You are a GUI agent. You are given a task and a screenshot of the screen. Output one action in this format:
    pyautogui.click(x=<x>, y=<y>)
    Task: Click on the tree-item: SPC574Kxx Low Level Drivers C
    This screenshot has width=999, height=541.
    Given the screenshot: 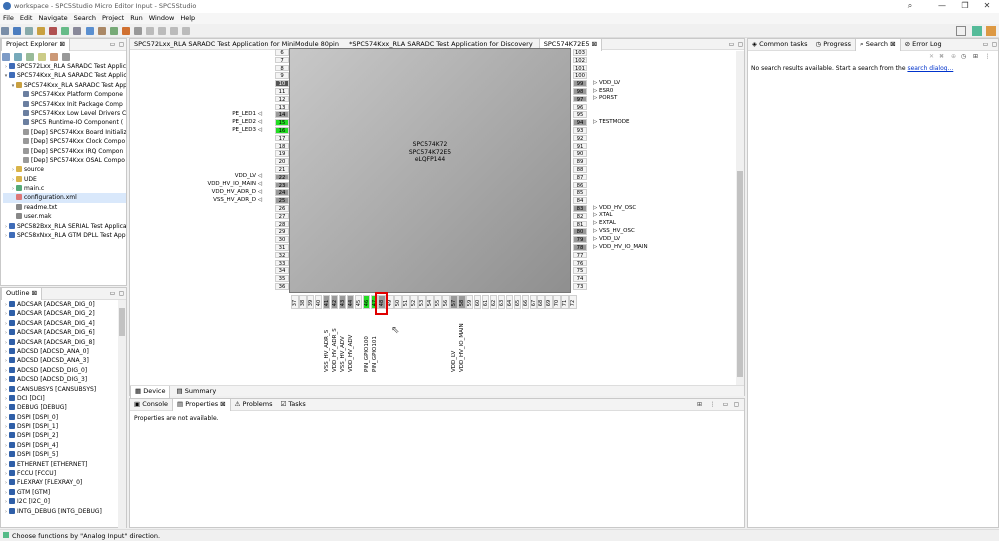 What is the action you would take?
    pyautogui.click(x=64, y=113)
    